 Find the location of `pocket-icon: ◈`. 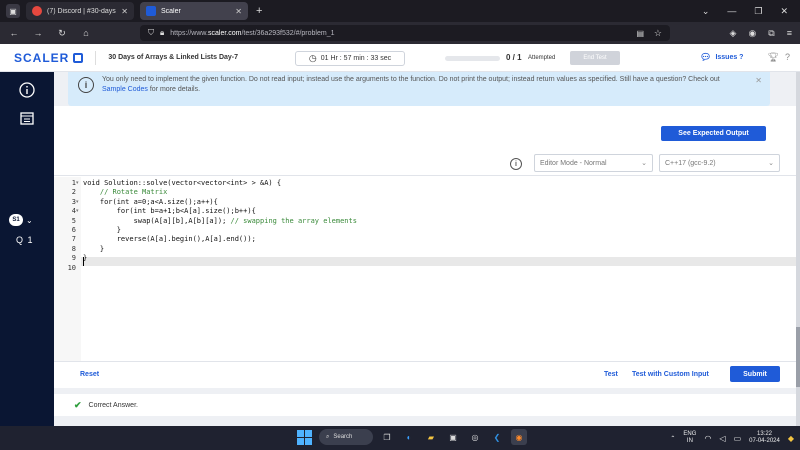

pocket-icon: ◈ is located at coordinates (733, 33).